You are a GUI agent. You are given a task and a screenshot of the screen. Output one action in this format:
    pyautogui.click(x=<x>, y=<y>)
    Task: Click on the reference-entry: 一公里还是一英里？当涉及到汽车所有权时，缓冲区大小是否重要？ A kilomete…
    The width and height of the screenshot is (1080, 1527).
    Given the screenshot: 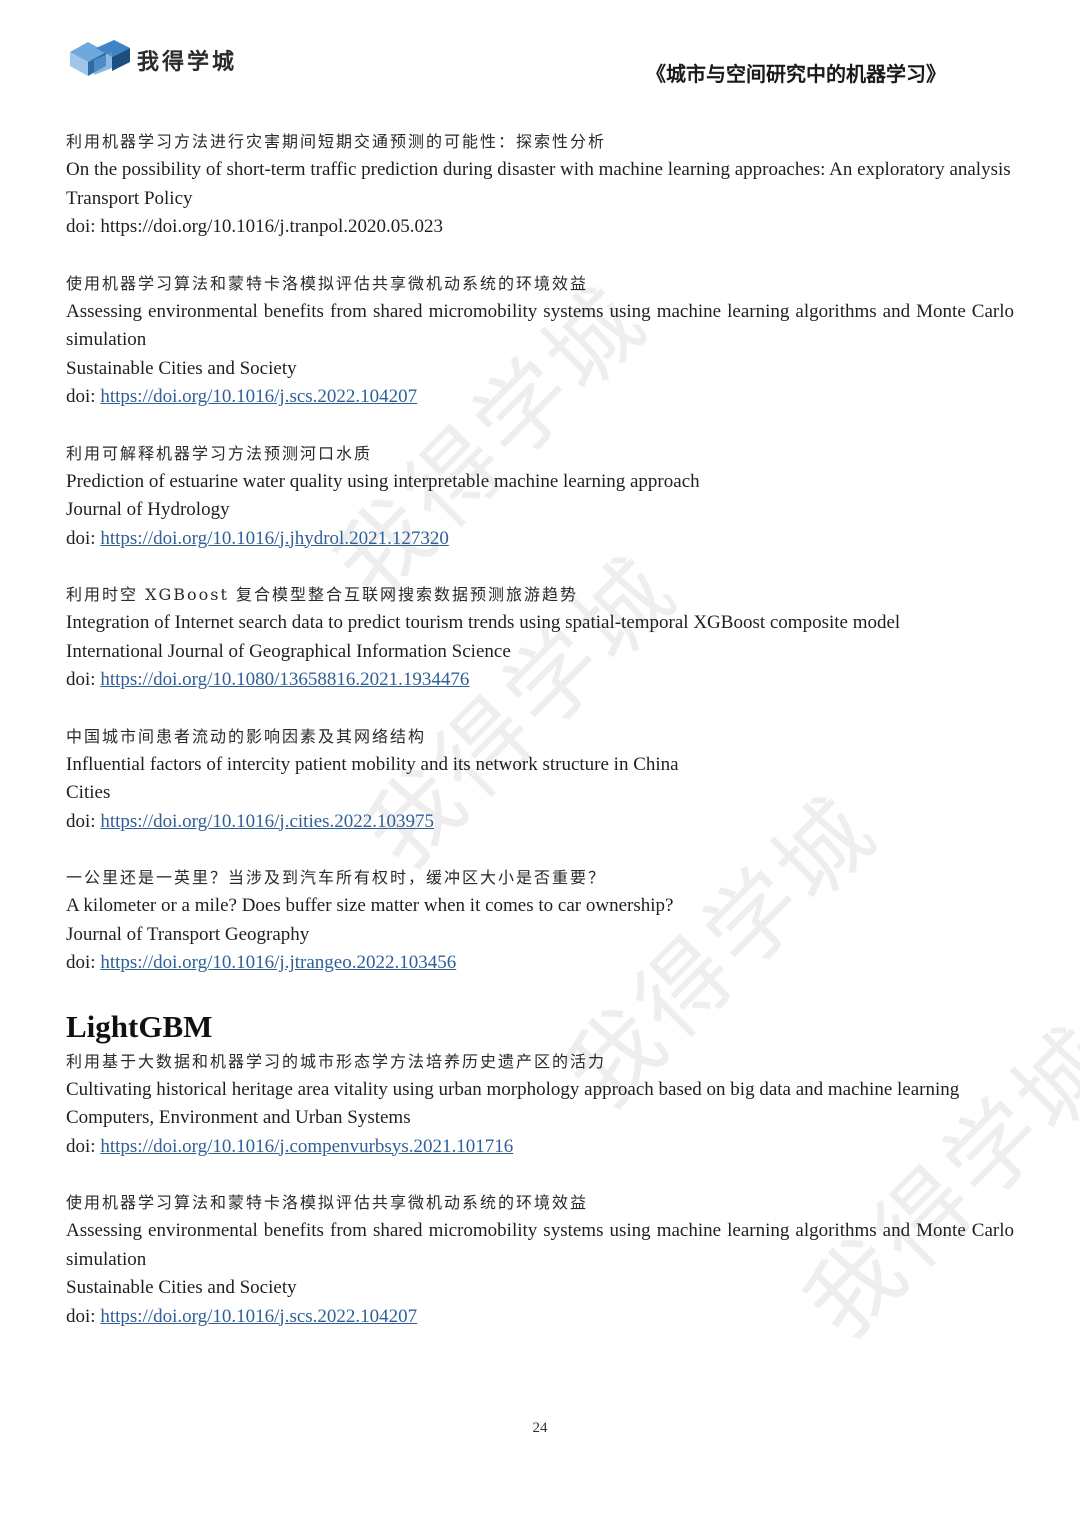 What is the action you would take?
    pyautogui.click(x=540, y=921)
    